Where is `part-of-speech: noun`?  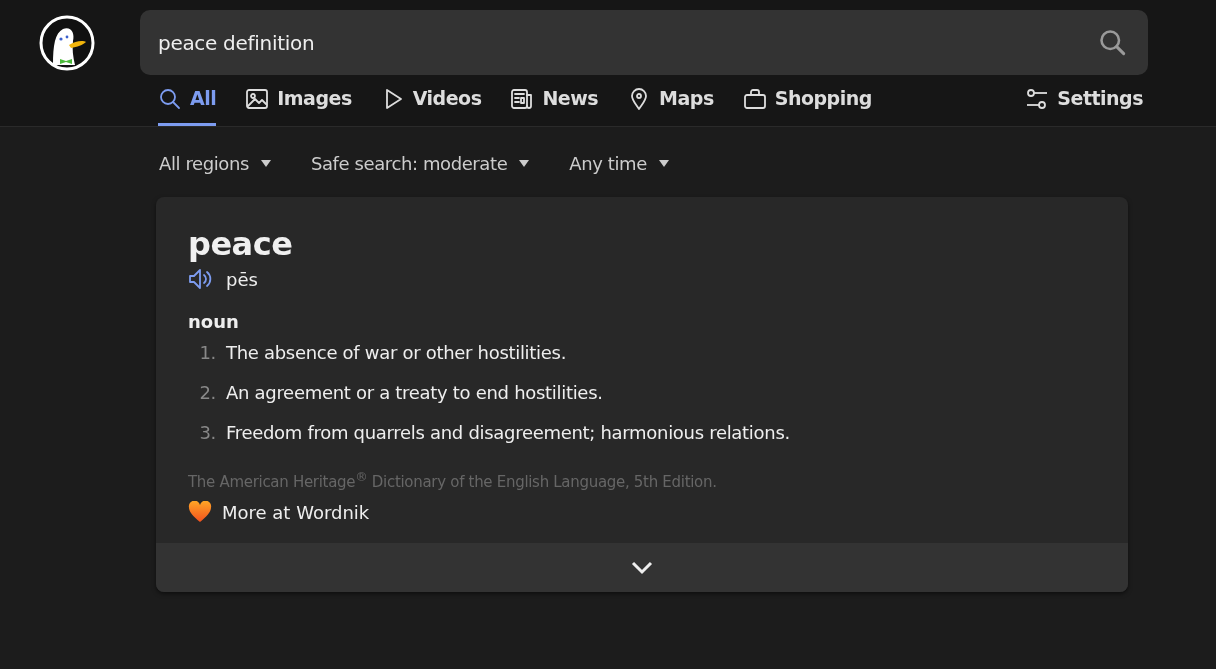
part-of-speech: noun is located at coordinates (214, 321).